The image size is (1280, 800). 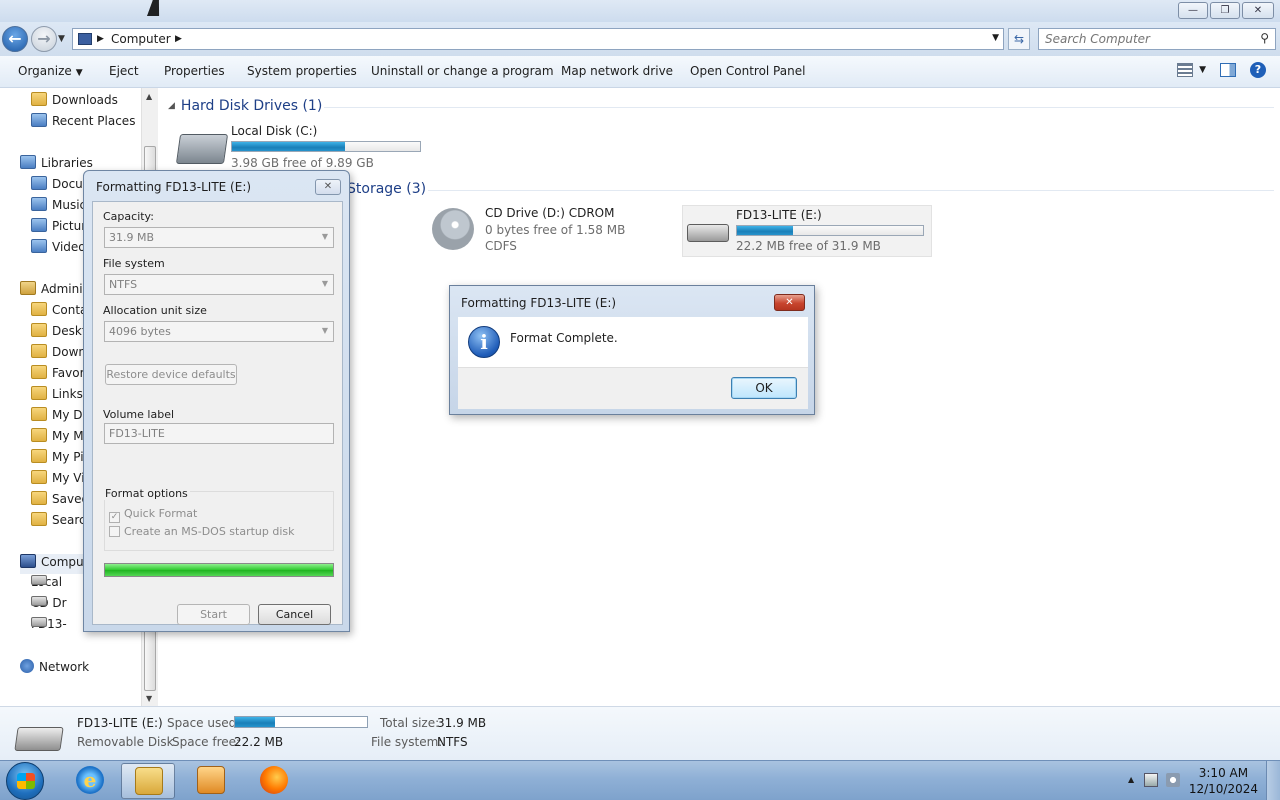 I want to click on search-icon: ⚲, so click(x=1264, y=38).